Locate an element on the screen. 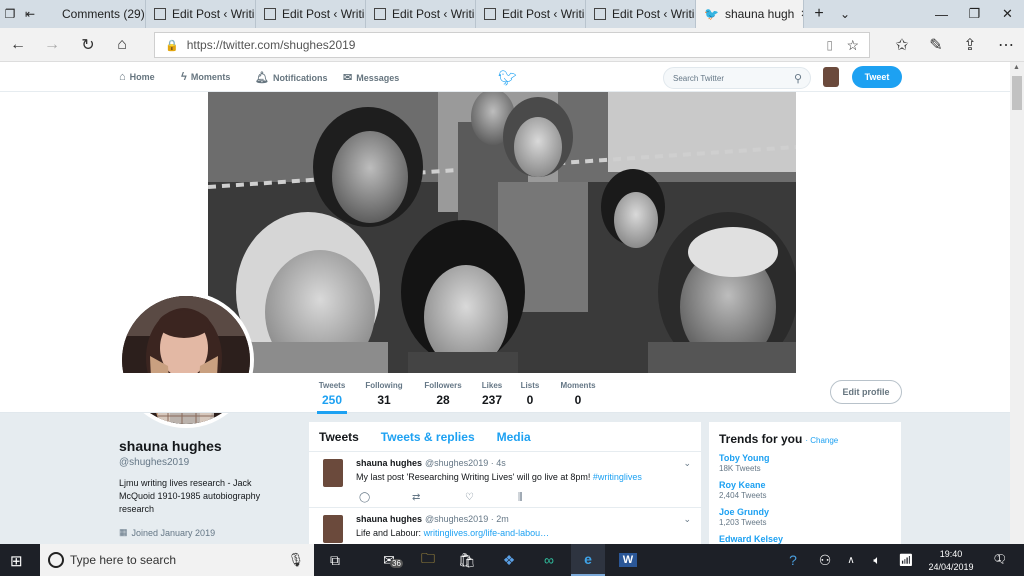 Image resolution: width=1024 pixels, height=576 pixels. profile-handle: @shughes2019 is located at coordinates (154, 462).